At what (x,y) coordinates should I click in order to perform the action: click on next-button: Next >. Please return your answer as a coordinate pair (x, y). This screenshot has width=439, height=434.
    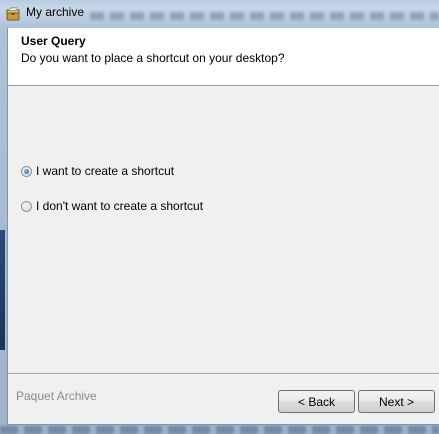
    Looking at the image, I should click on (396, 401).